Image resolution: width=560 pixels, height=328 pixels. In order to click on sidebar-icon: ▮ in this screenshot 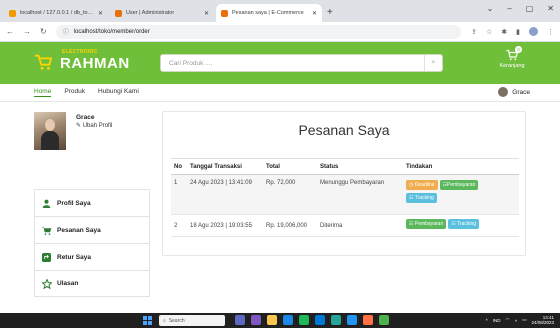, I will do `click(518, 32)`.